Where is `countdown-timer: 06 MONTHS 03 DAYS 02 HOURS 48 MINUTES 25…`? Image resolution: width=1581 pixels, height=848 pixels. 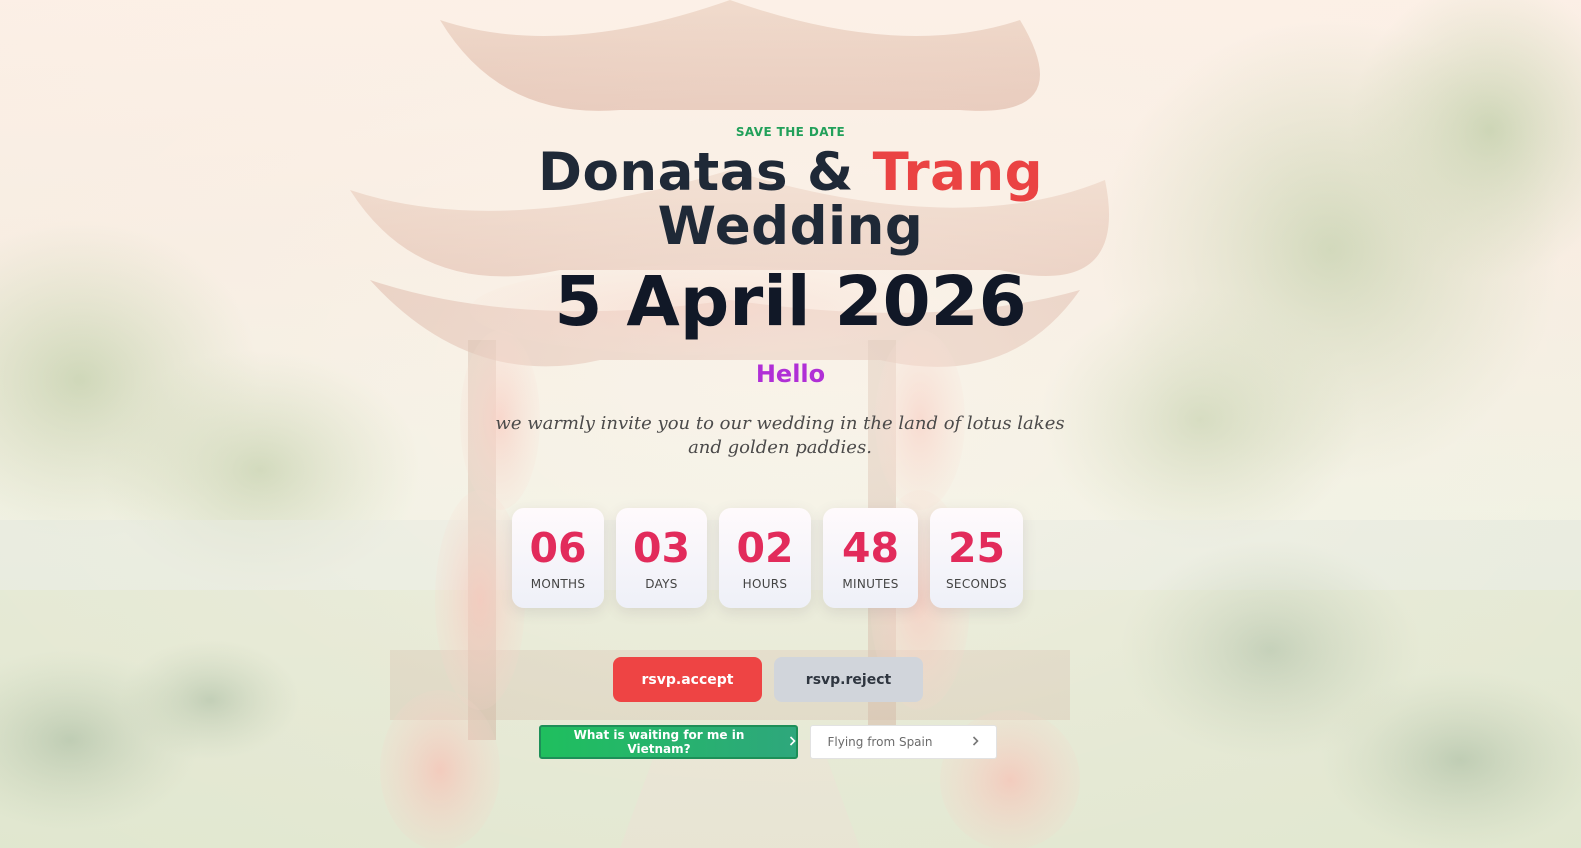
countdown-timer: 06 MONTHS 03 DAYS 02 HOURS 48 MINUTES 25… is located at coordinates (790, 558).